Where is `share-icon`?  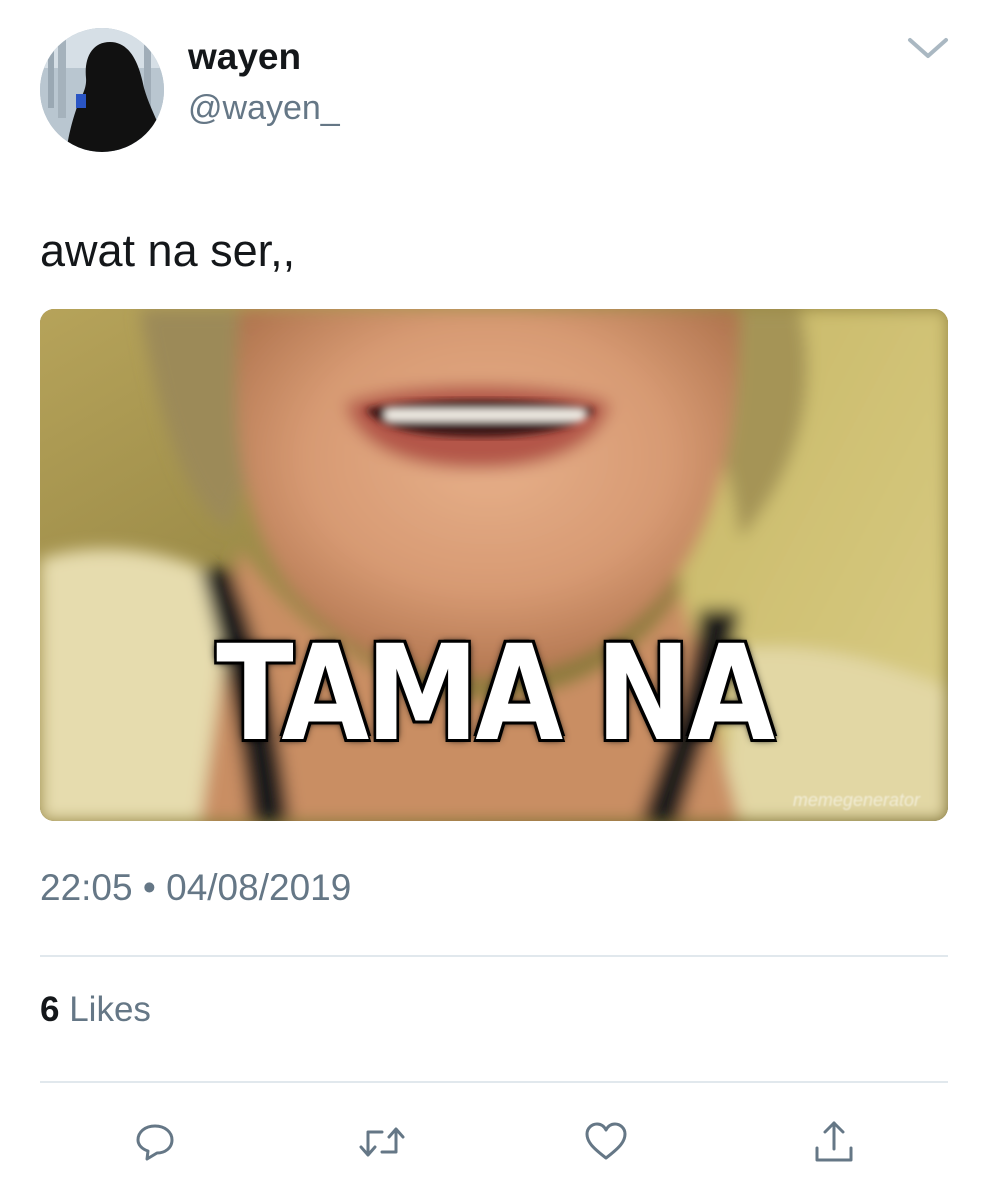 share-icon is located at coordinates (834, 1141).